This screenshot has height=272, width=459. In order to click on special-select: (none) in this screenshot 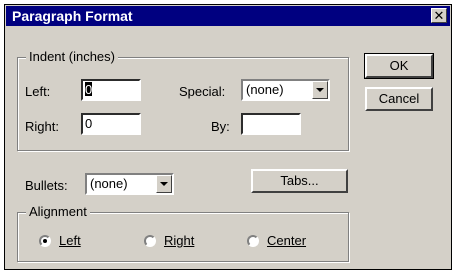, I will do `click(285, 90)`.